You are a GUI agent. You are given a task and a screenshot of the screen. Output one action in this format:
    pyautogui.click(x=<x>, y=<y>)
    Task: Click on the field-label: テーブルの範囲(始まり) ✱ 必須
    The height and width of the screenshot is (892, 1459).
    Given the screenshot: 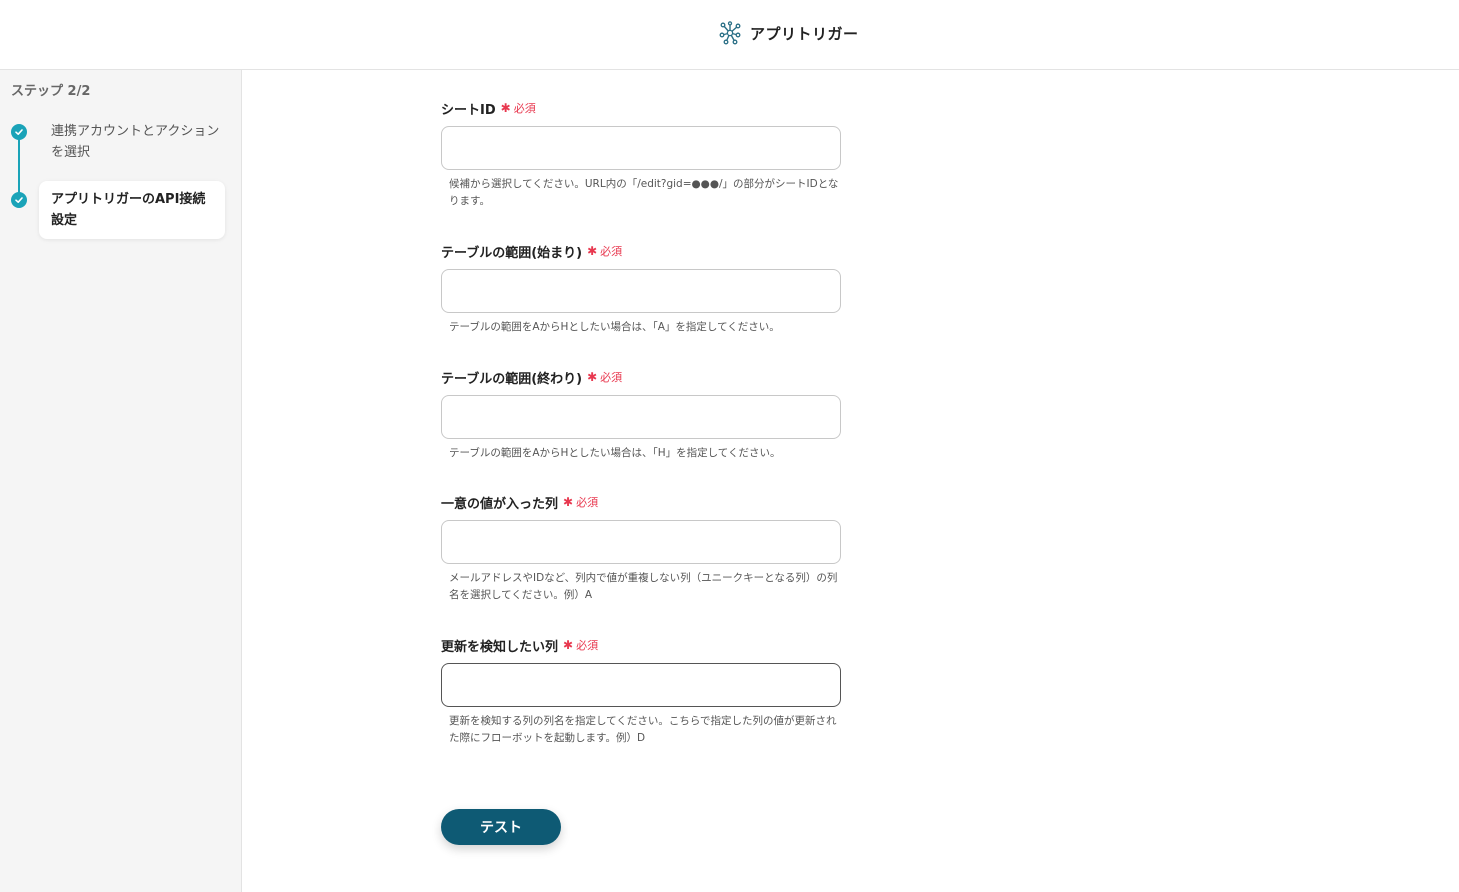 What is the action you would take?
    pyautogui.click(x=641, y=251)
    